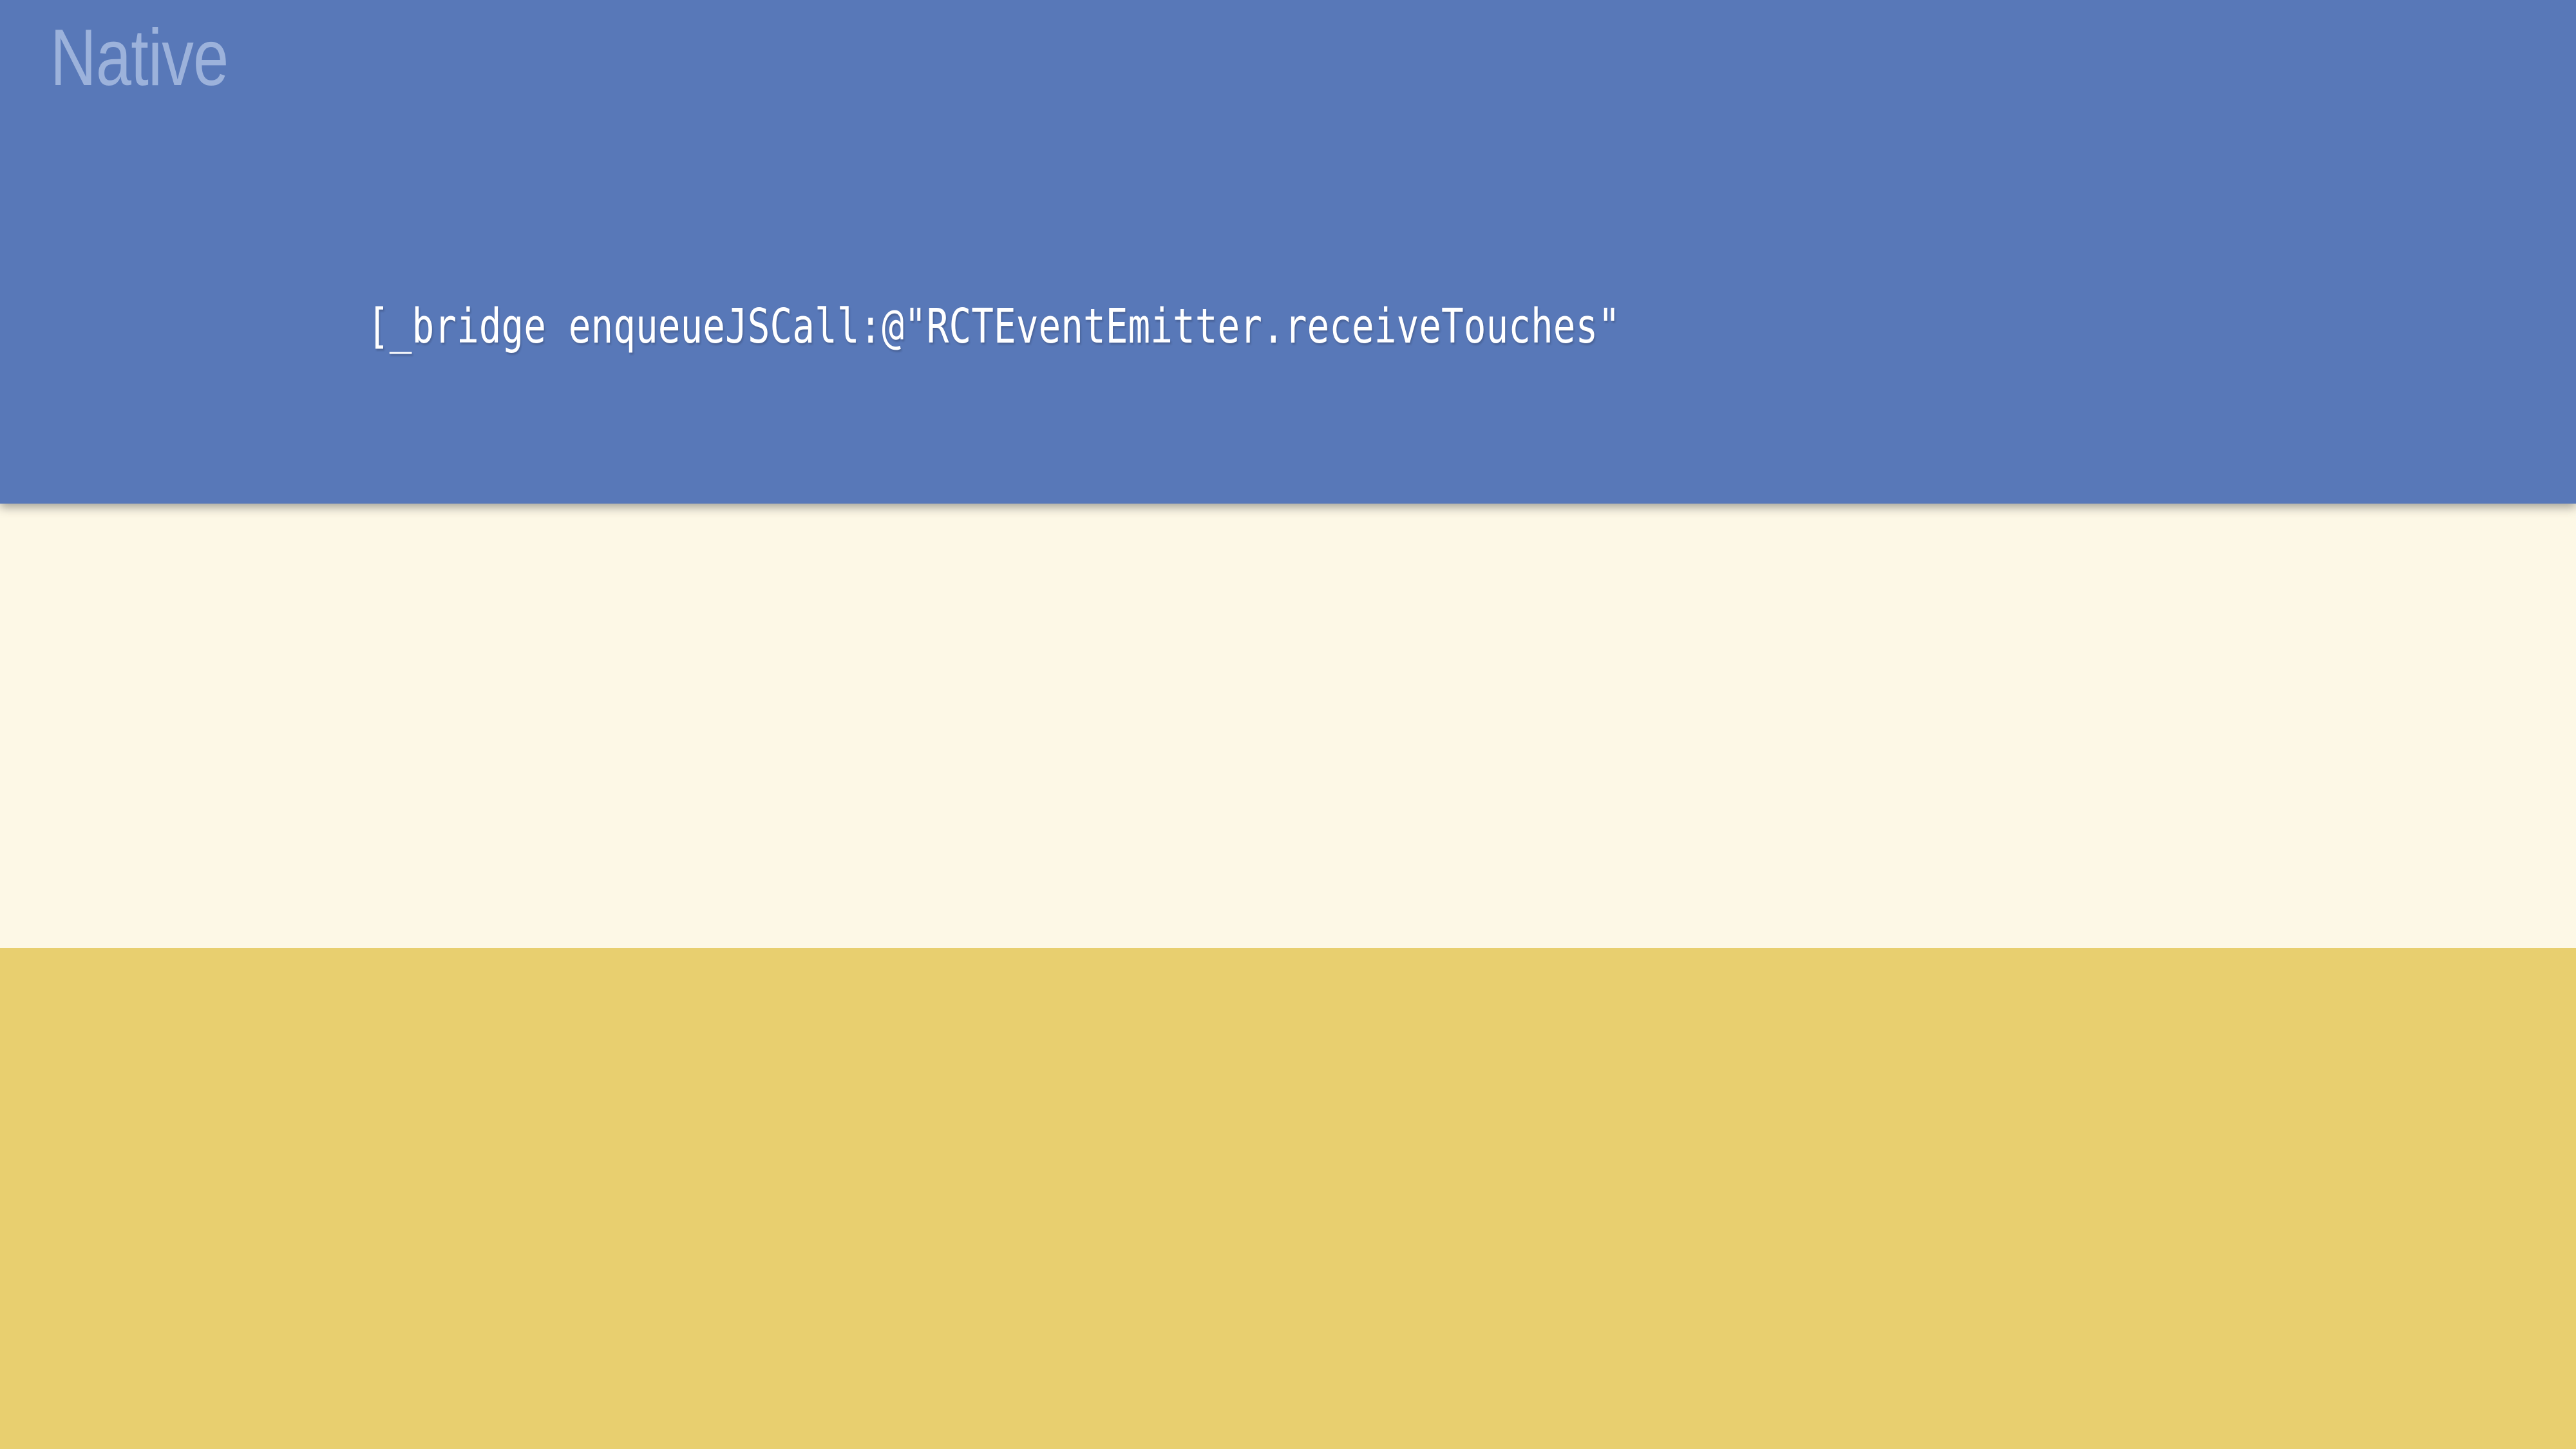  What do you see at coordinates (139, 58) in the screenshot?
I see `layer-label-native: Native` at bounding box center [139, 58].